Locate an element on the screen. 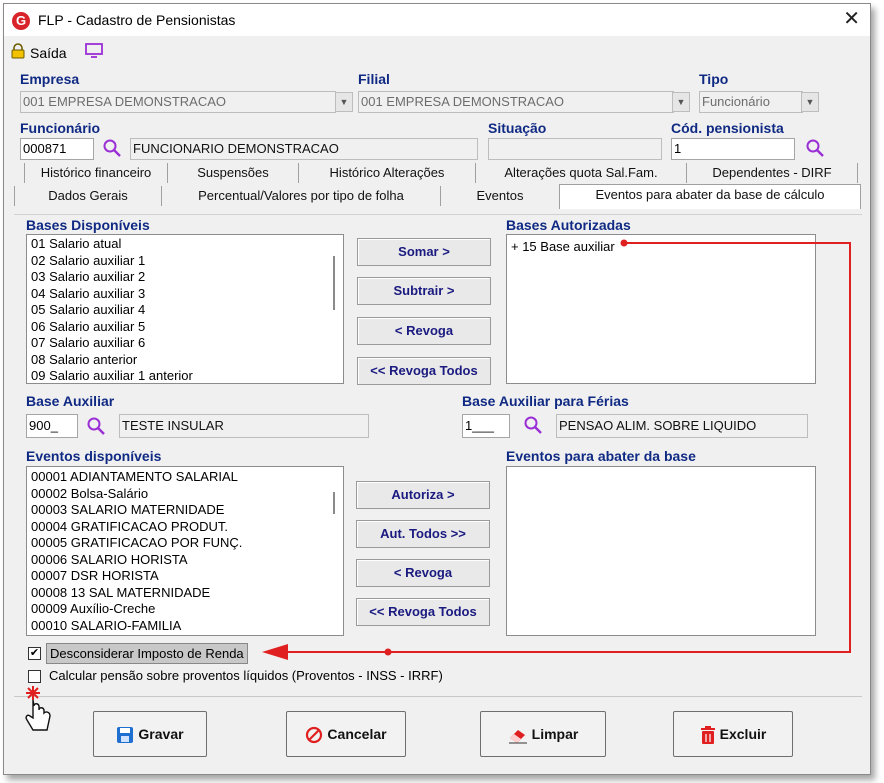 This screenshot has width=884, height=783. eventos-abater-label: Eventos para abater da base is located at coordinates (601, 456).